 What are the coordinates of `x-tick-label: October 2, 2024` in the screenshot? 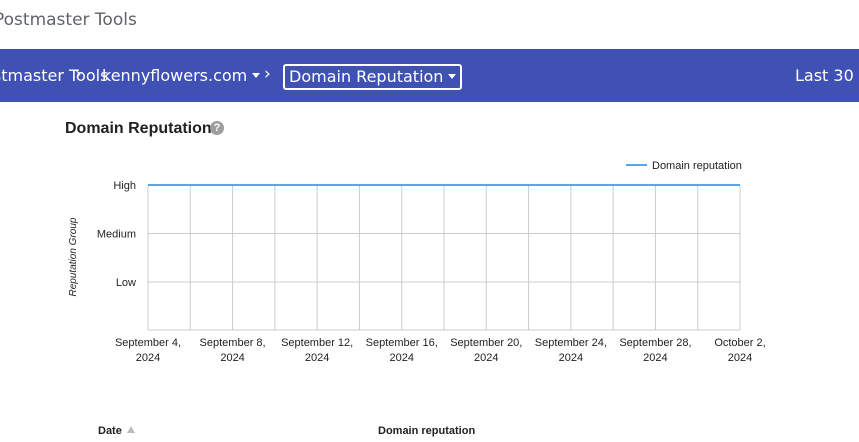 It's located at (739, 350).